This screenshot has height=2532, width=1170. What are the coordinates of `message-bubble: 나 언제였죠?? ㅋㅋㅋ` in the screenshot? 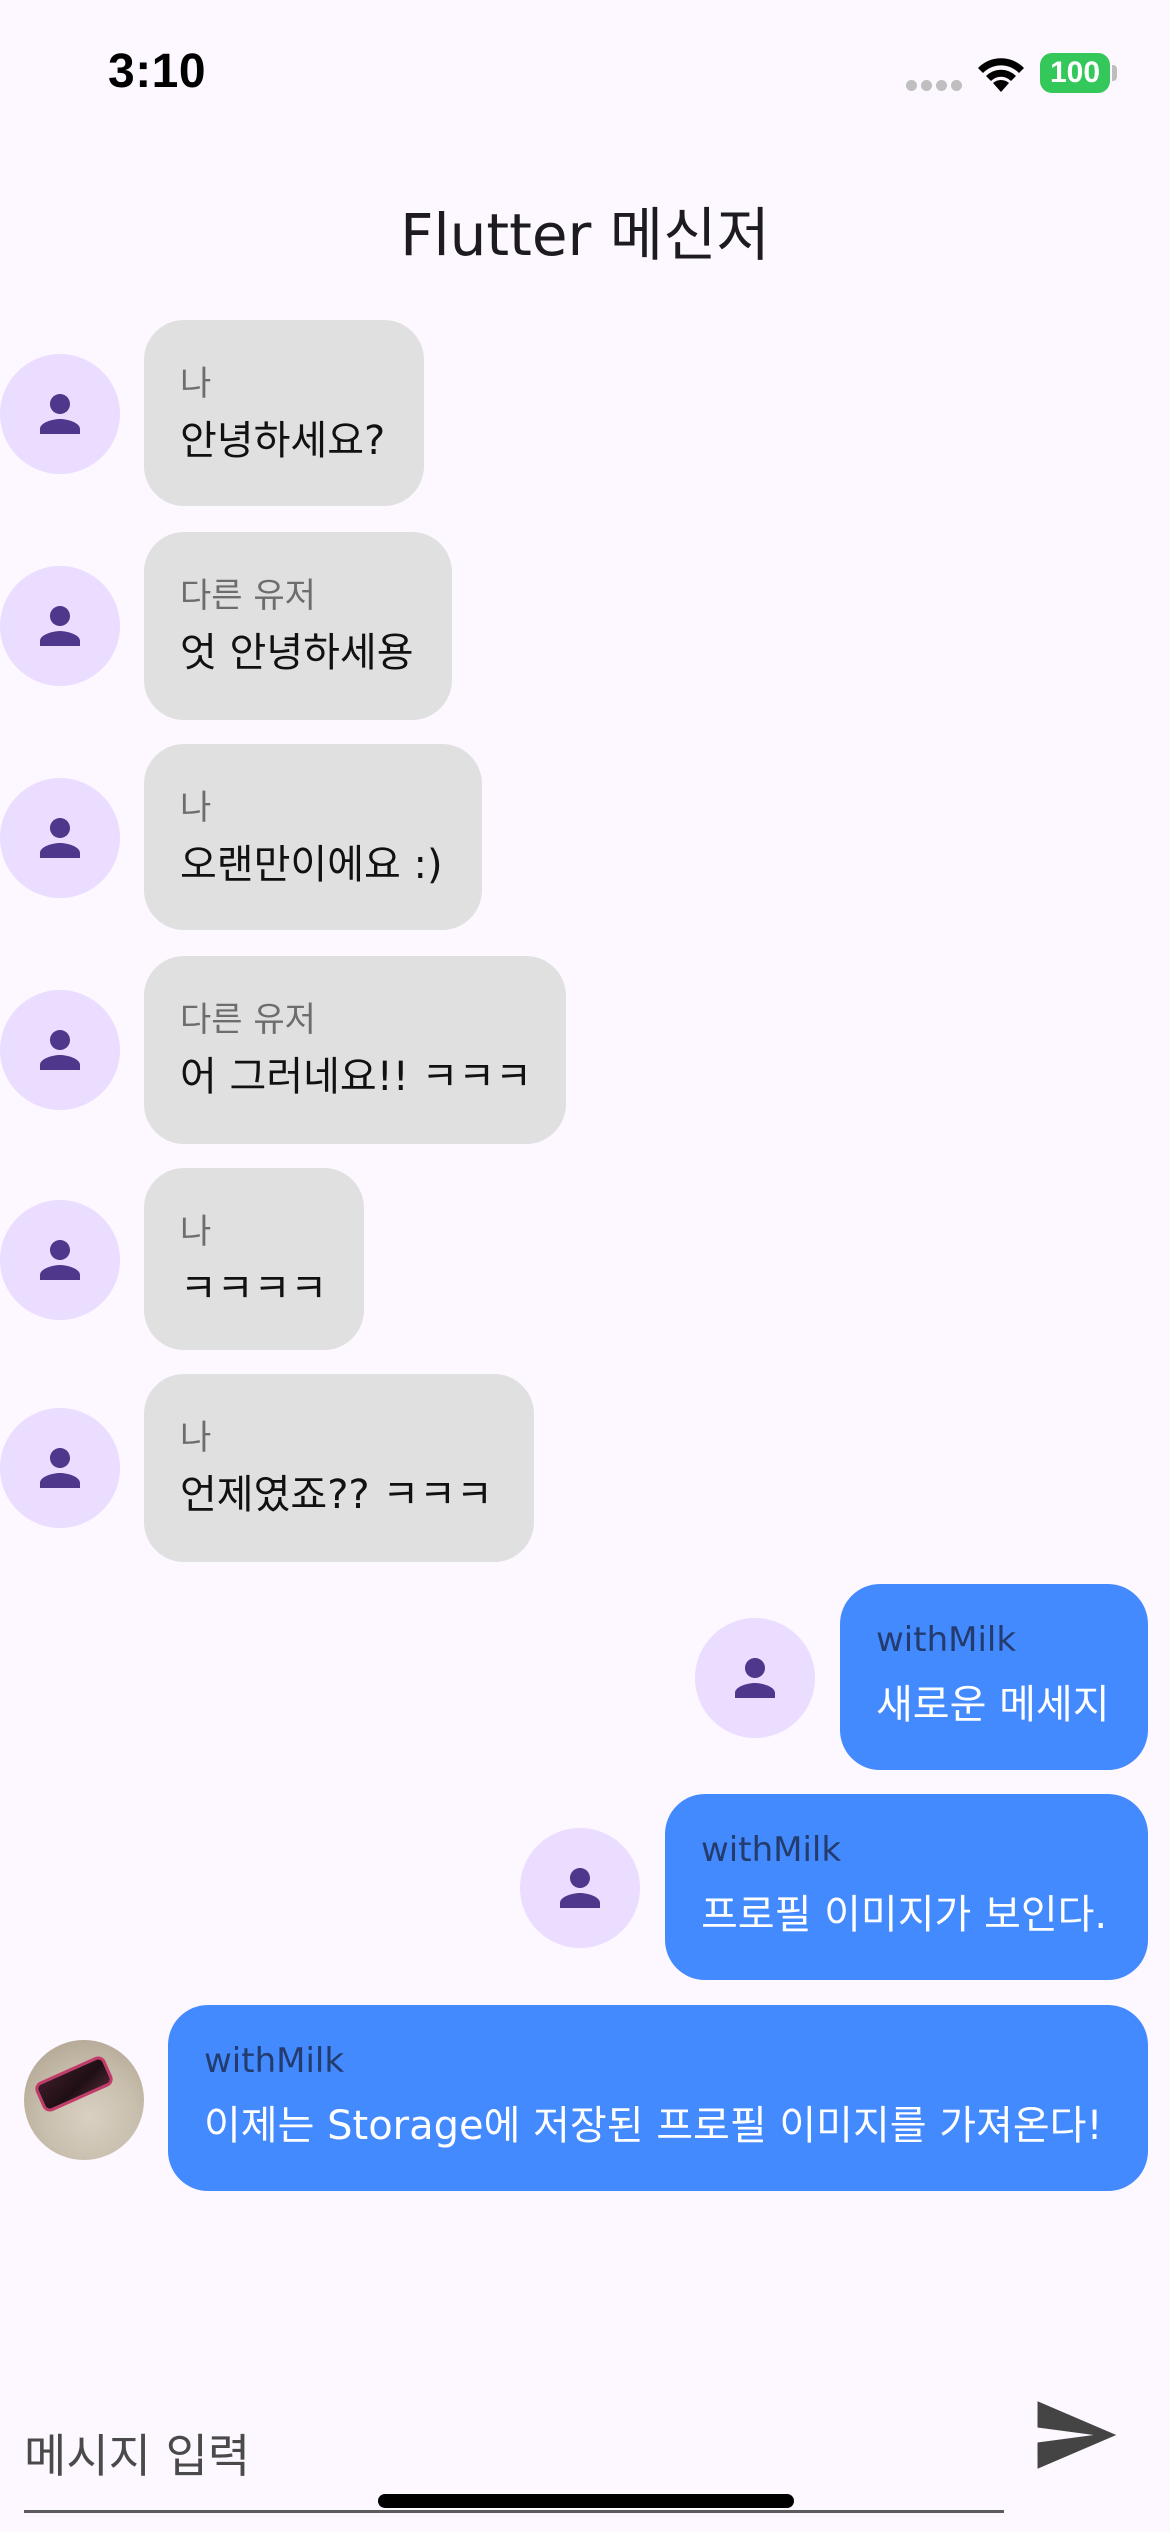 It's located at (339, 1468).